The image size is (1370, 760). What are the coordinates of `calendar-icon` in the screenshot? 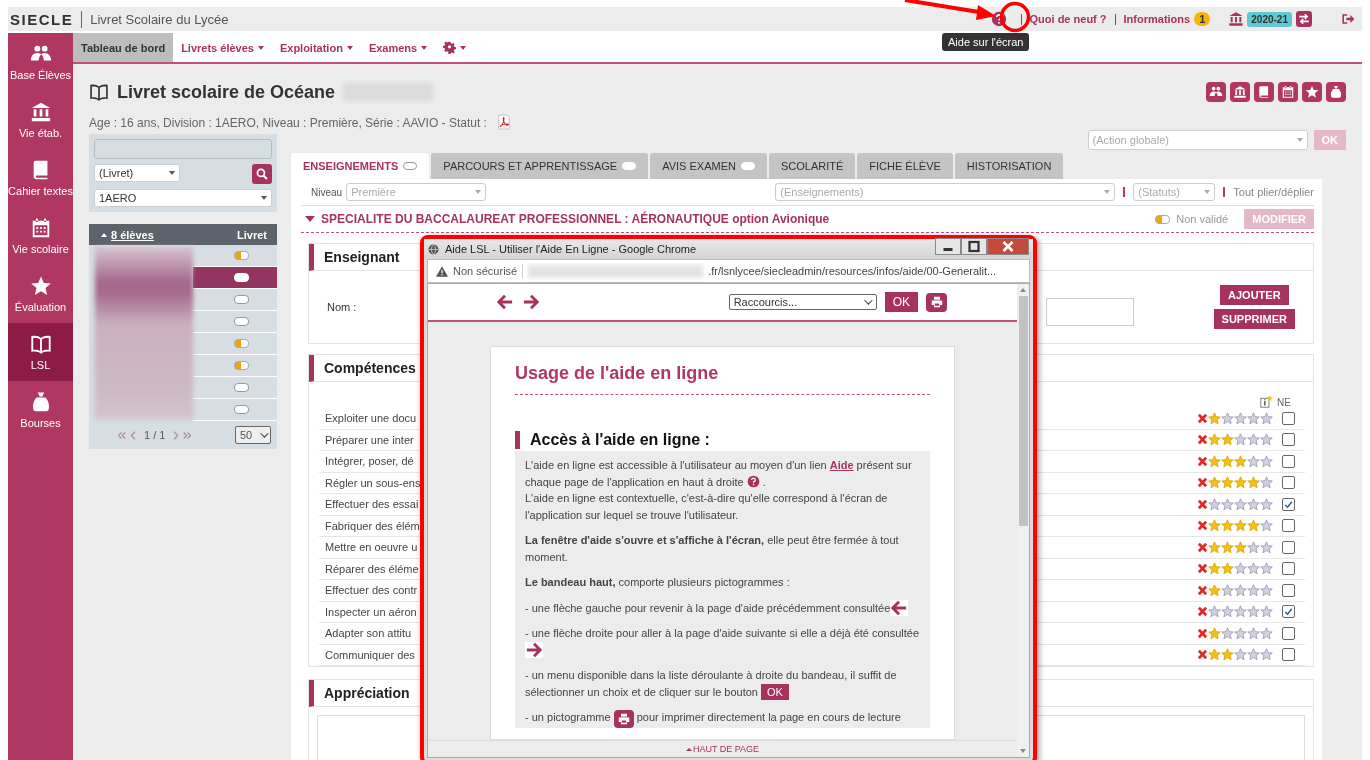 It's located at (1288, 92).